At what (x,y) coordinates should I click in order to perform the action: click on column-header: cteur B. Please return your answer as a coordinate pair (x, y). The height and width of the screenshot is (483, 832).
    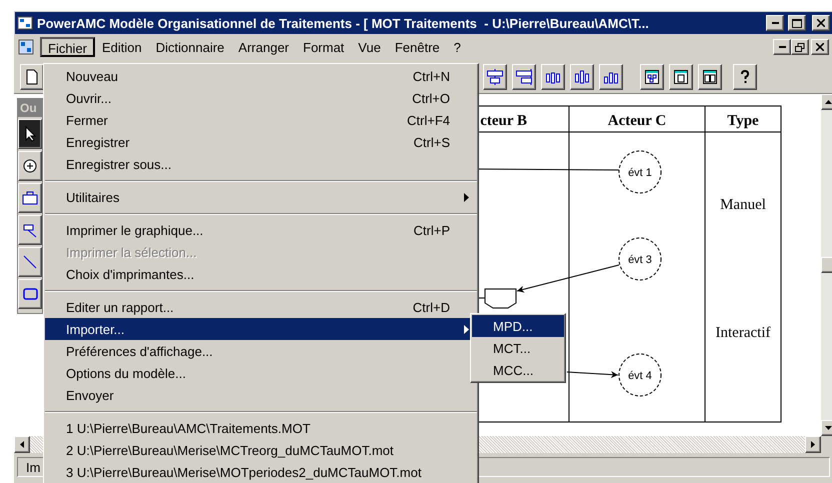
    Looking at the image, I should click on (503, 121).